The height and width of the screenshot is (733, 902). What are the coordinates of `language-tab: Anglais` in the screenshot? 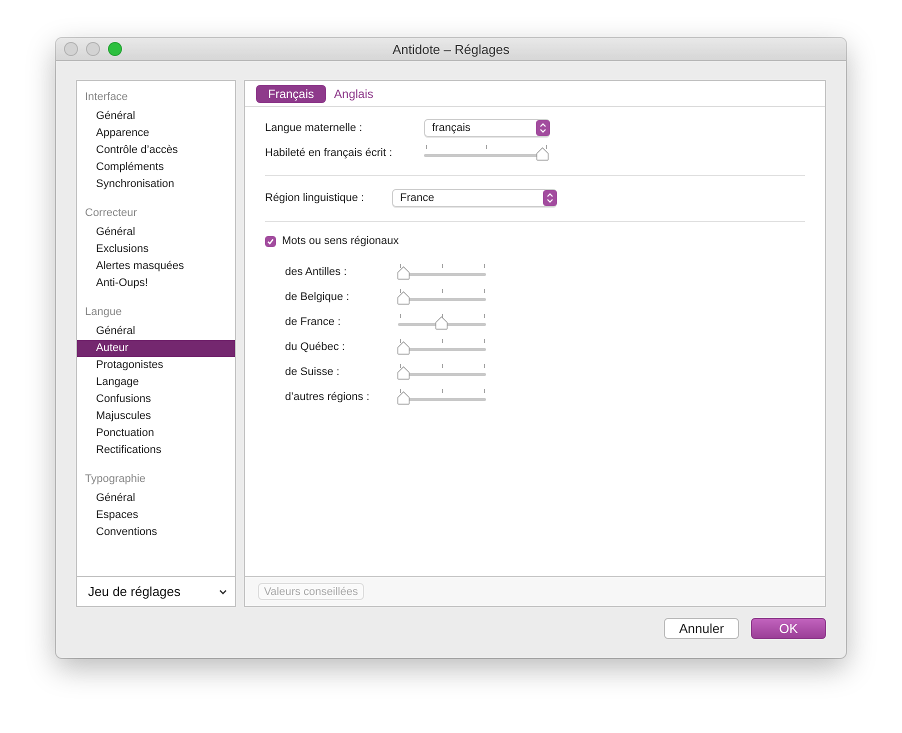 It's located at (354, 93).